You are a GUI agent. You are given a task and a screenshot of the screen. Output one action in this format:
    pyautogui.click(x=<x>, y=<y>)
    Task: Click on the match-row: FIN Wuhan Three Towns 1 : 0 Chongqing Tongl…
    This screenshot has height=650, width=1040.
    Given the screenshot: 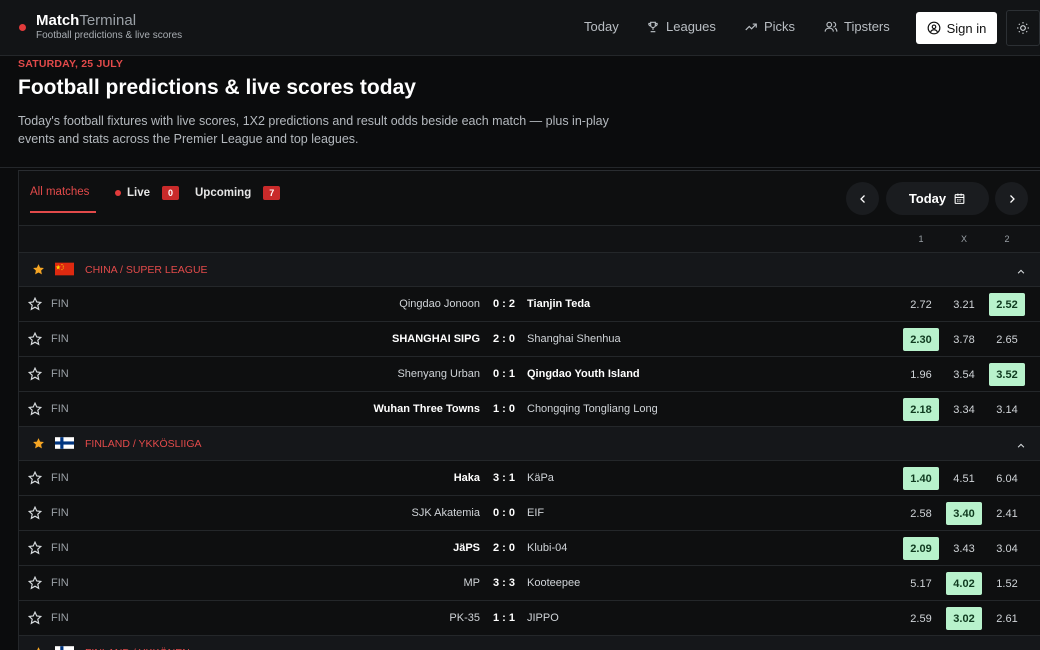 What is the action you would take?
    pyautogui.click(x=529, y=409)
    